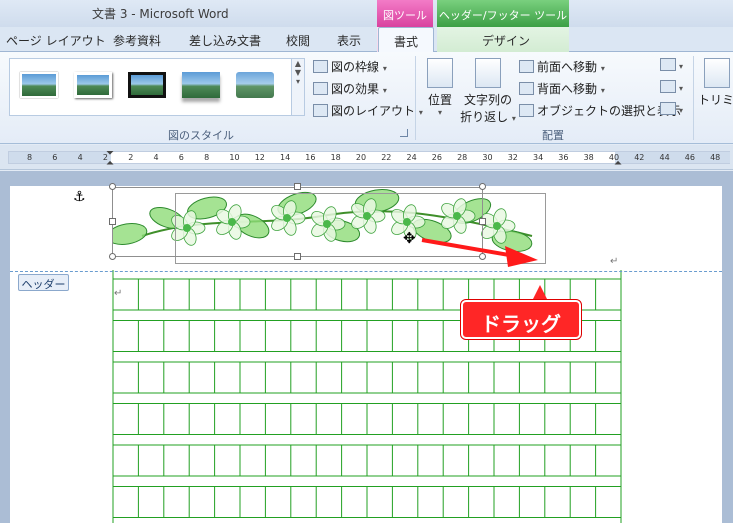 The height and width of the screenshot is (523, 733). I want to click on callout-pointer, so click(540, 293).